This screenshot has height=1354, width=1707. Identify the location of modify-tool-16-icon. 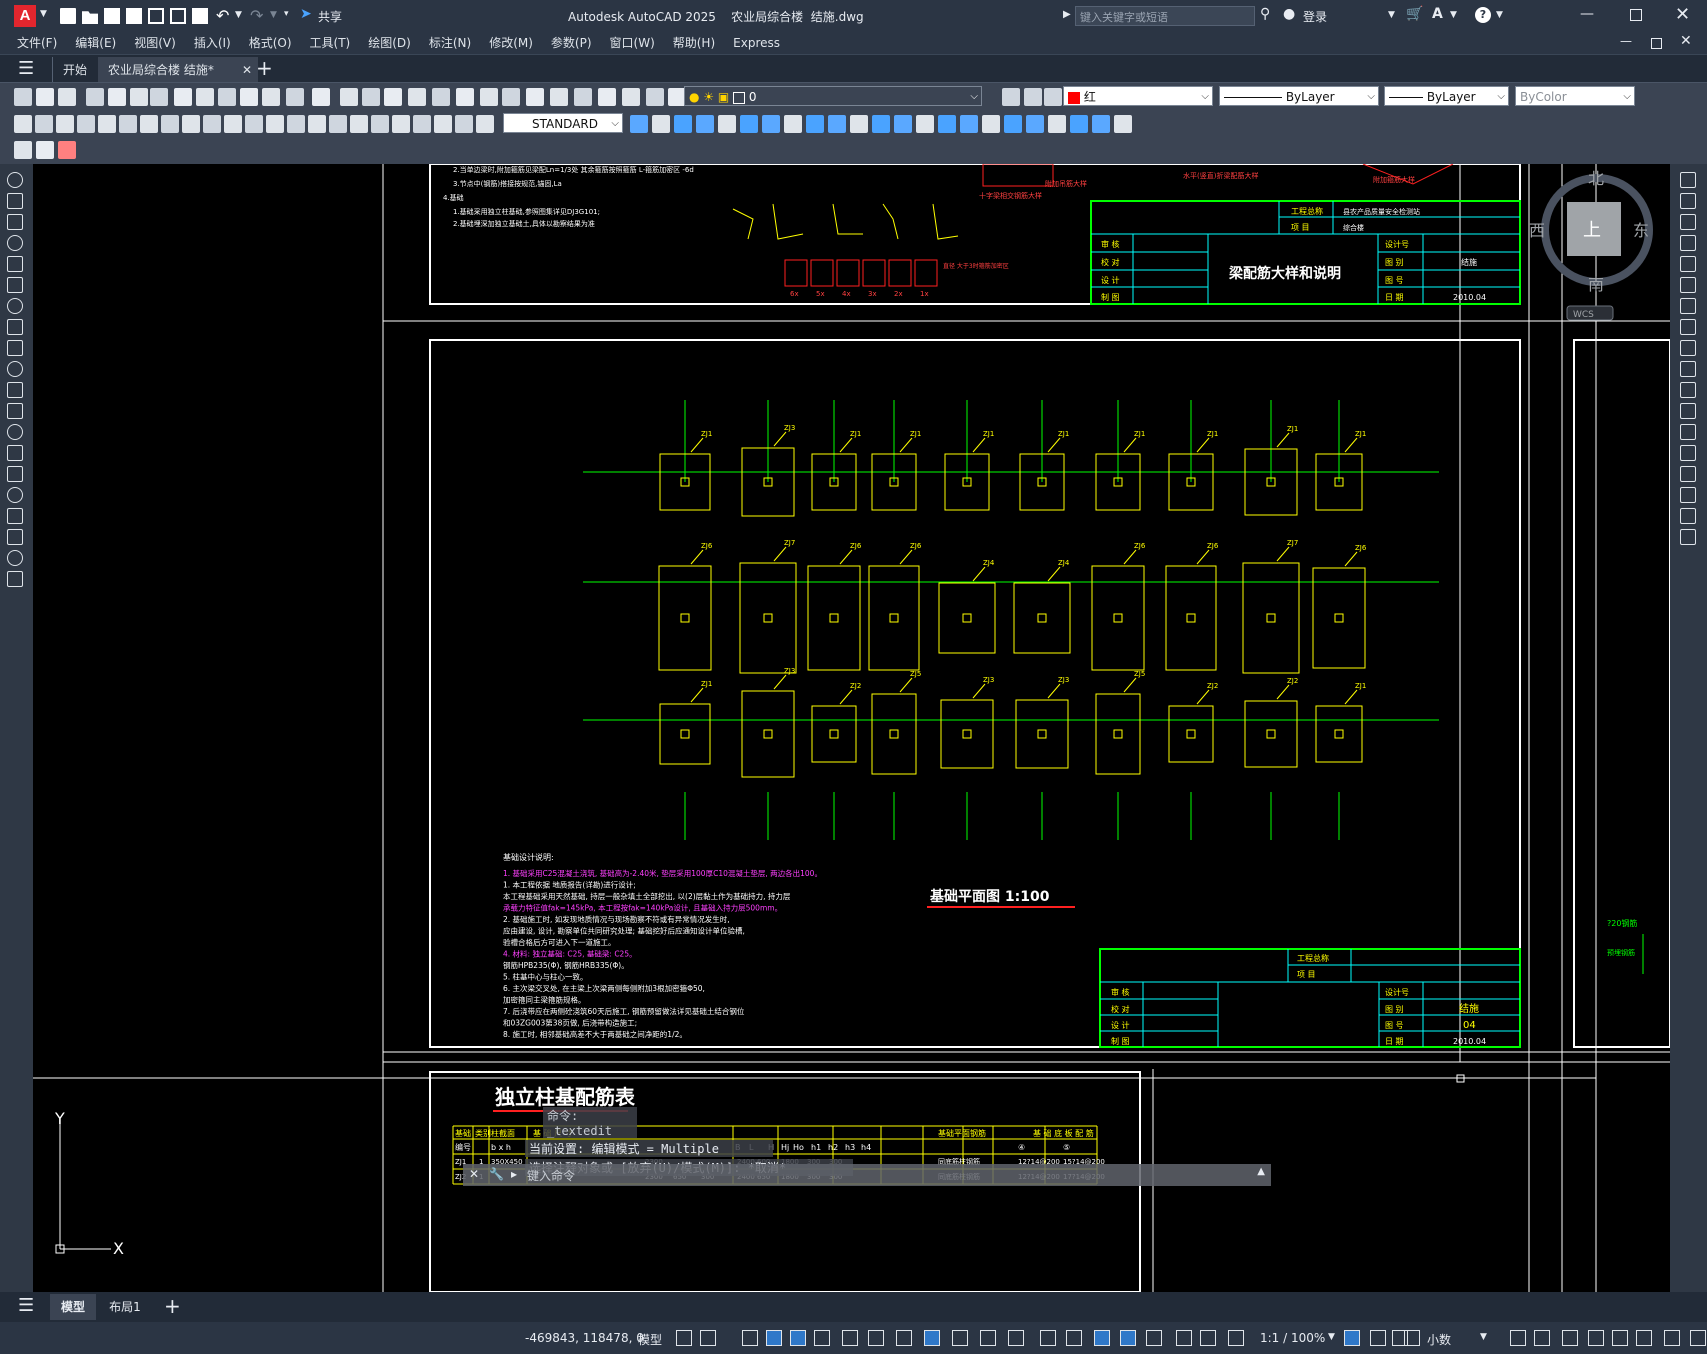
(1688, 516).